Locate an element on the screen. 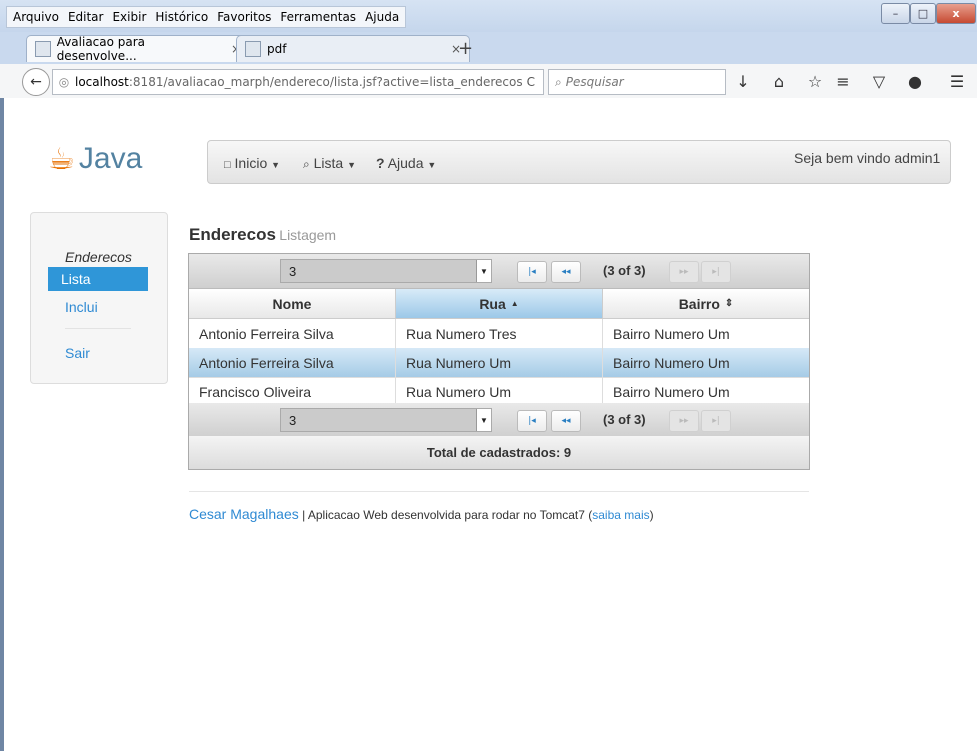 This screenshot has width=977, height=751. column-header-nome: Nome is located at coordinates (292, 303).